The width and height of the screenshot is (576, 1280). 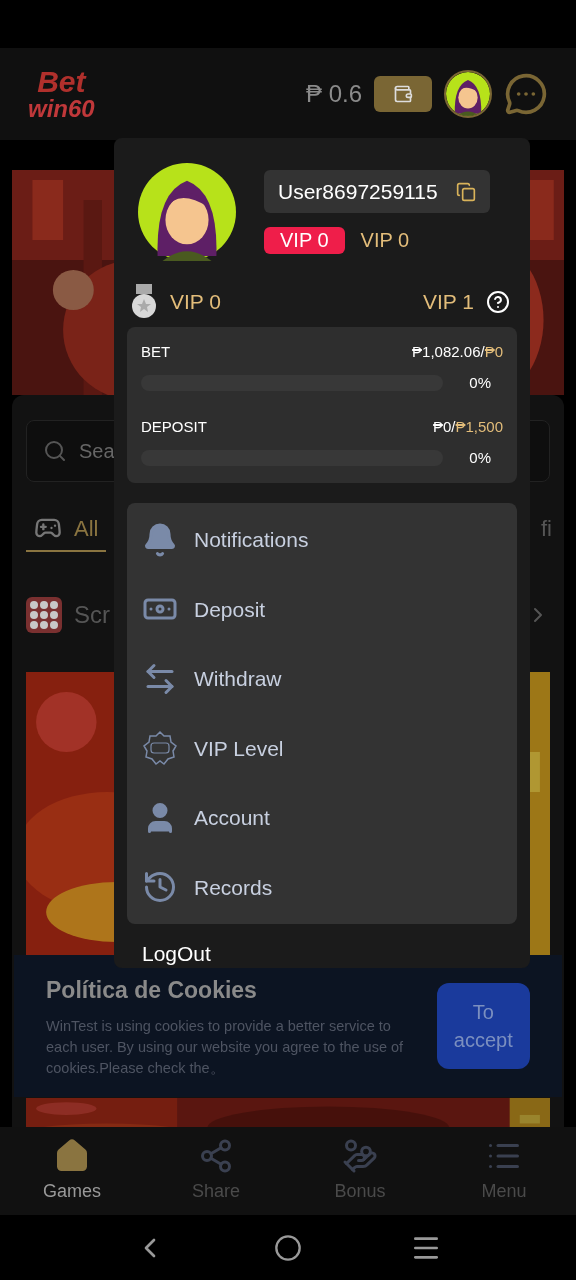 I want to click on help-icon, so click(x=498, y=302).